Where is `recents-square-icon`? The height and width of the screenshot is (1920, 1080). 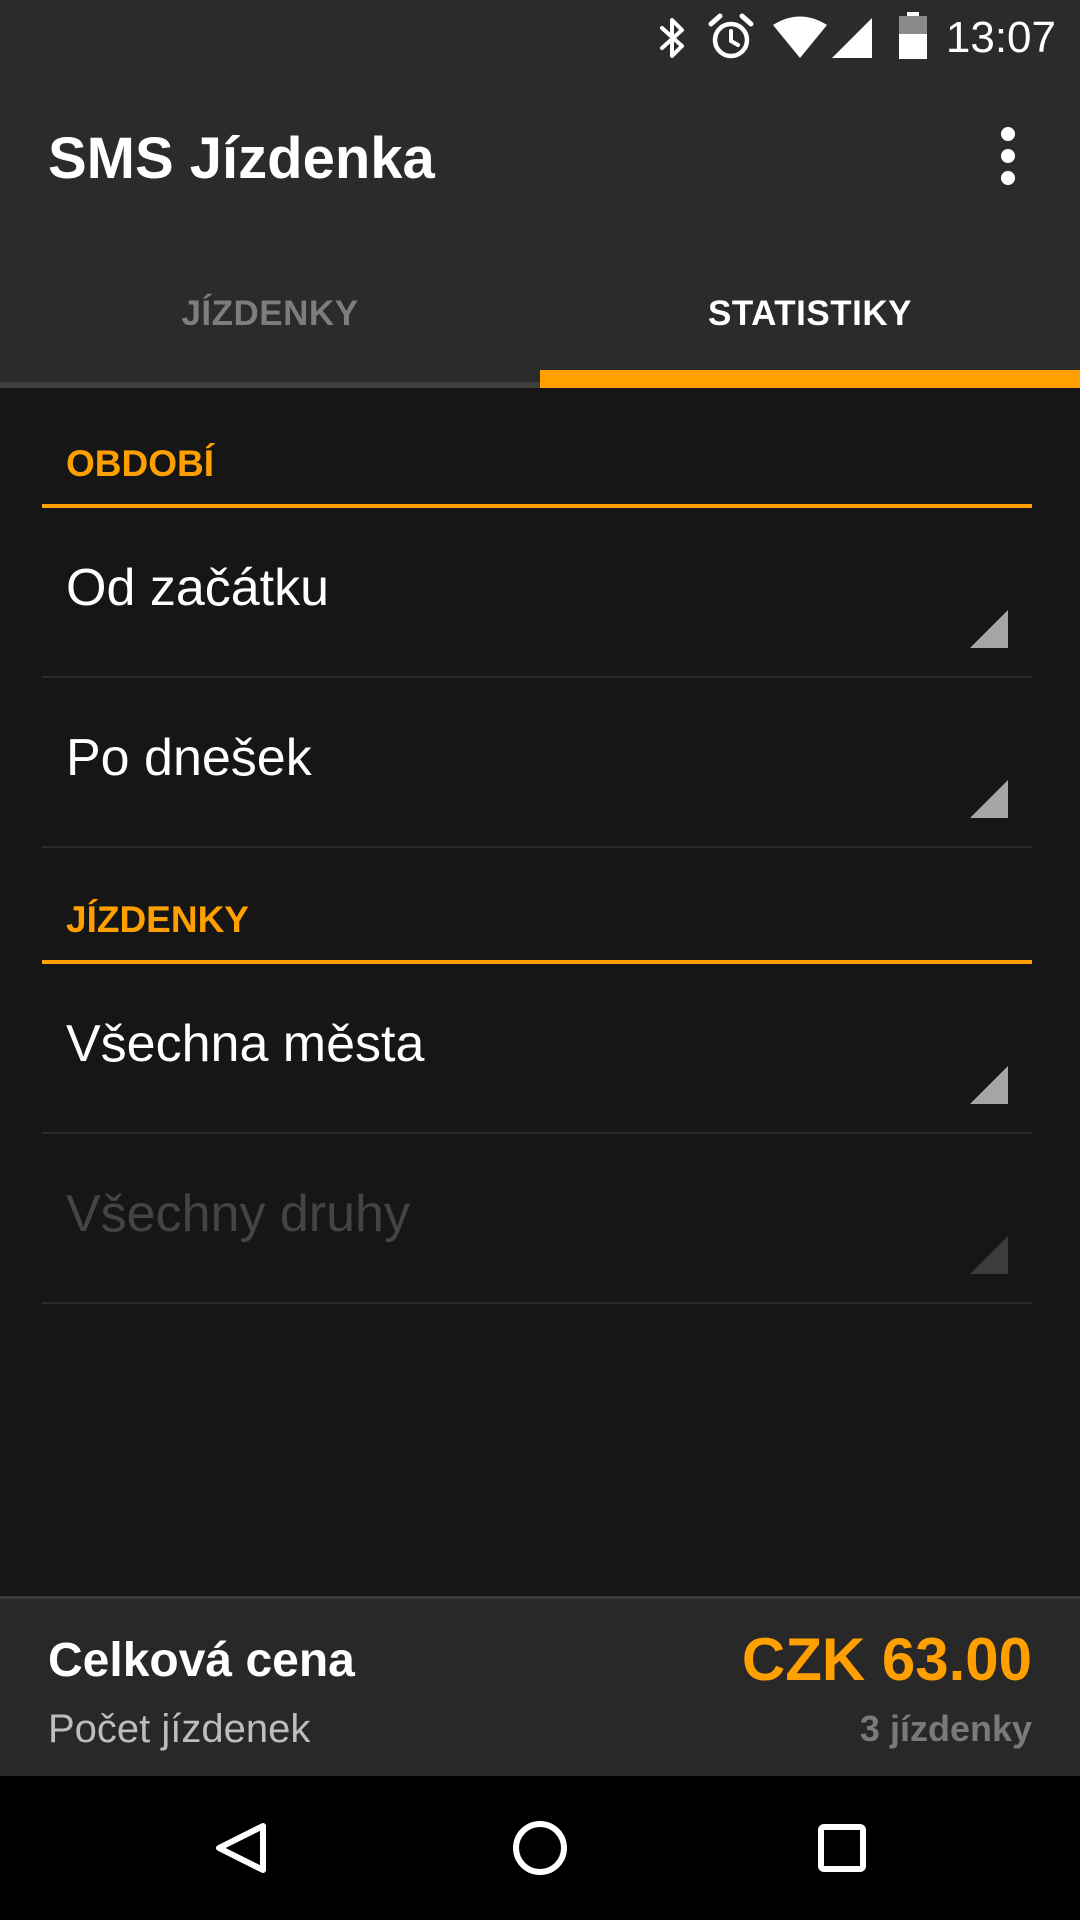
recents-square-icon is located at coordinates (842, 1848).